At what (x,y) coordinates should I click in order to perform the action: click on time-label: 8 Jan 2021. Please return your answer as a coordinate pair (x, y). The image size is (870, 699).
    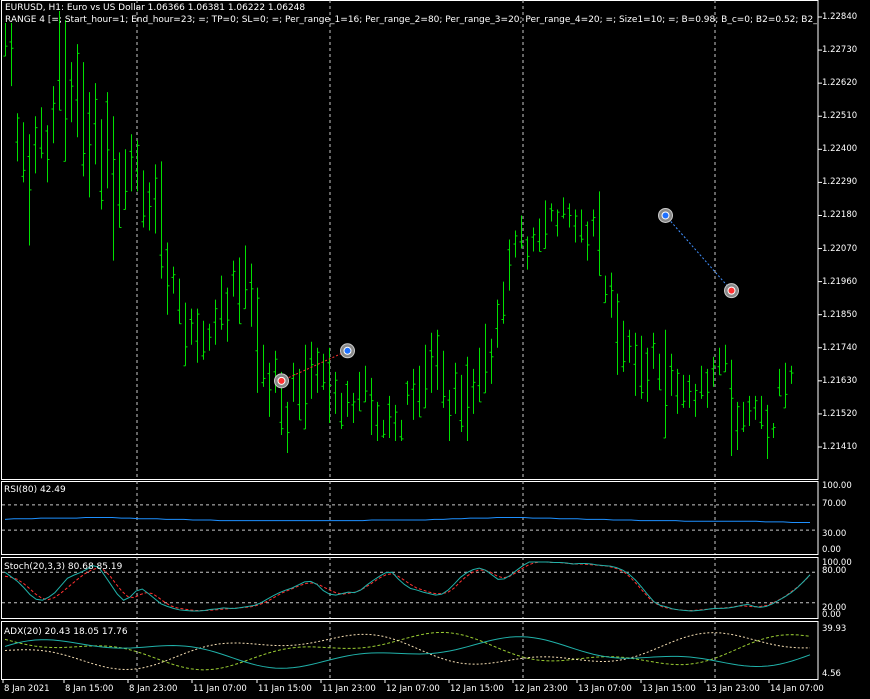
    Looking at the image, I should click on (27, 689).